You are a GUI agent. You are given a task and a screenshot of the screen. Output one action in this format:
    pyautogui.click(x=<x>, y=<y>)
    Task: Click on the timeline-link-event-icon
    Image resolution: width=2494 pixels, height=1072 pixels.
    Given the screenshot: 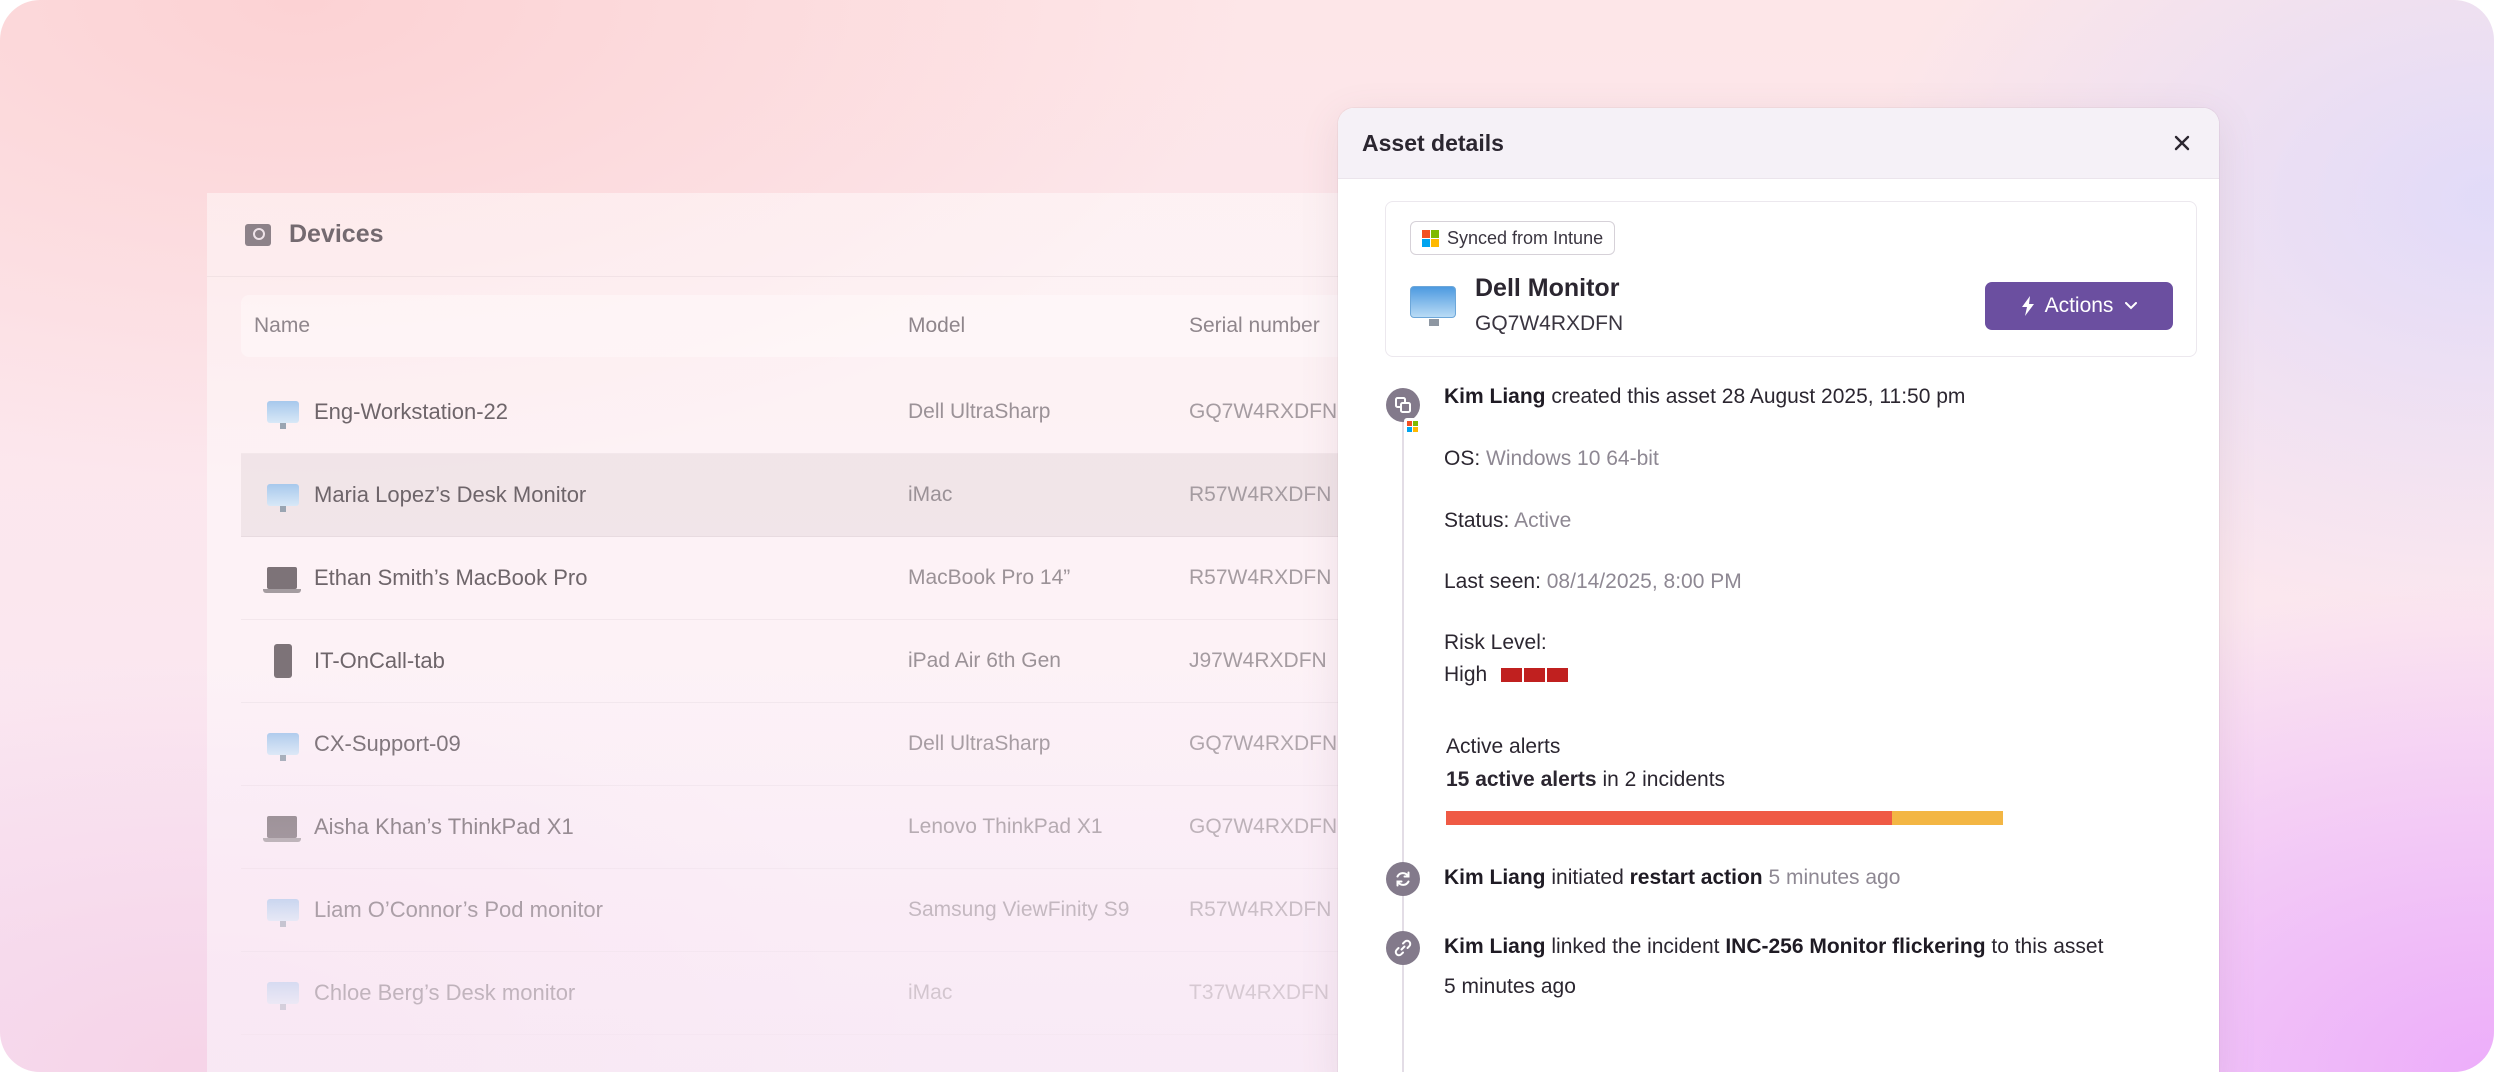 What is the action you would take?
    pyautogui.click(x=1403, y=948)
    